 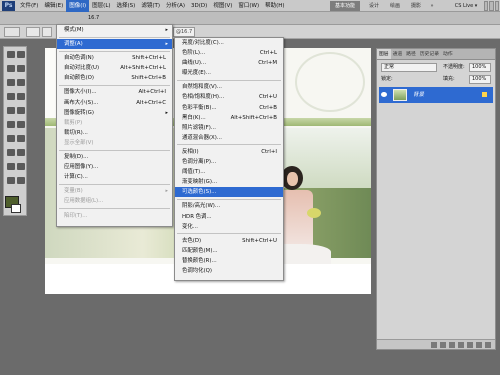 I want to click on visibility-eye-icon, so click(x=384, y=94).